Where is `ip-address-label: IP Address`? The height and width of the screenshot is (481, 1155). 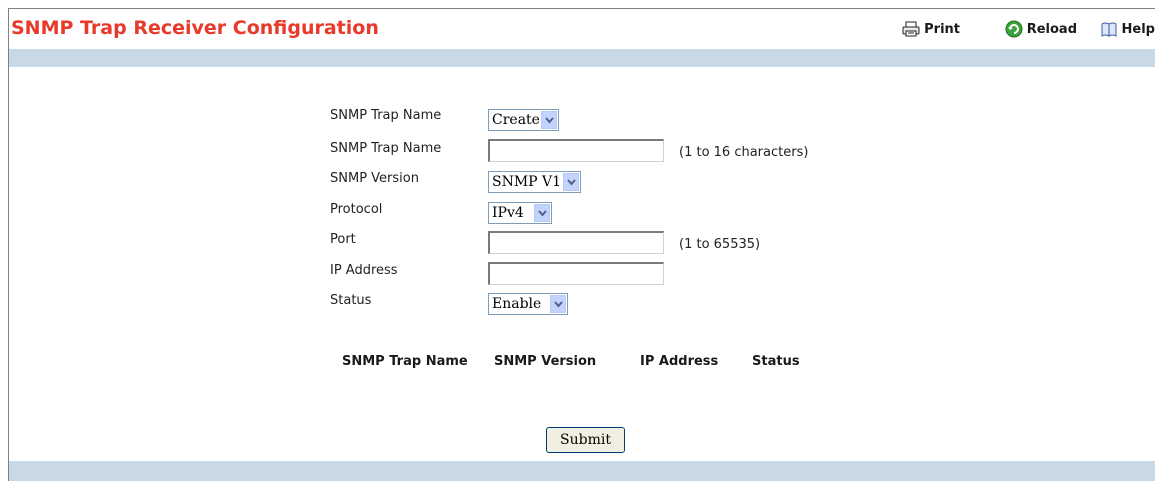
ip-address-label: IP Address is located at coordinates (364, 270).